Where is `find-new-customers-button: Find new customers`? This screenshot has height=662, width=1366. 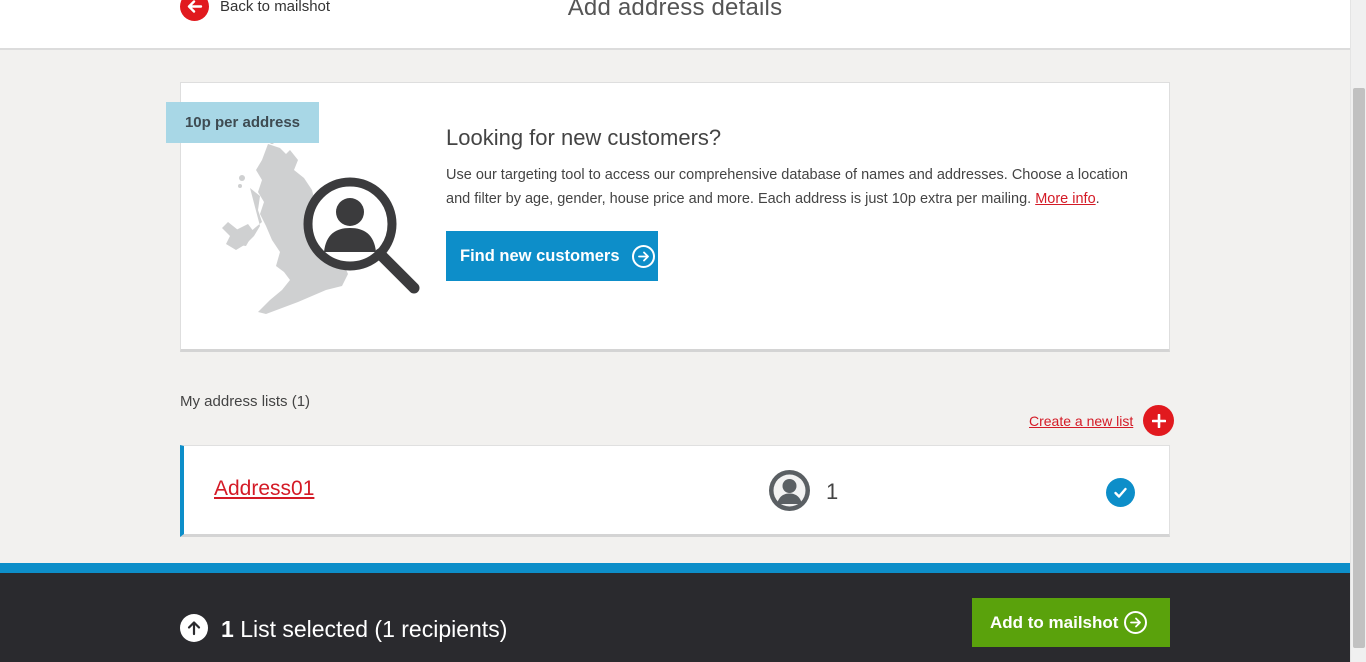 find-new-customers-button: Find new customers is located at coordinates (552, 256).